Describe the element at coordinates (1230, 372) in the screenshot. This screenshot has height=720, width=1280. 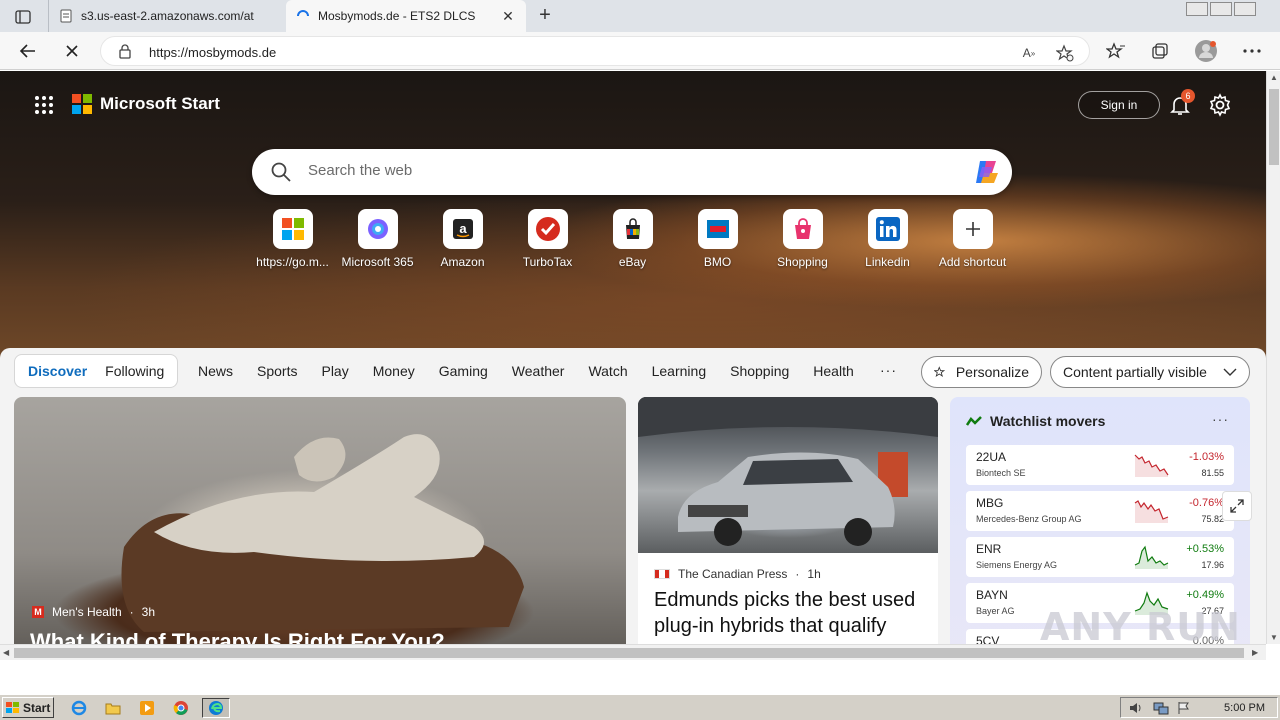
I see `chevron-down-icon` at that location.